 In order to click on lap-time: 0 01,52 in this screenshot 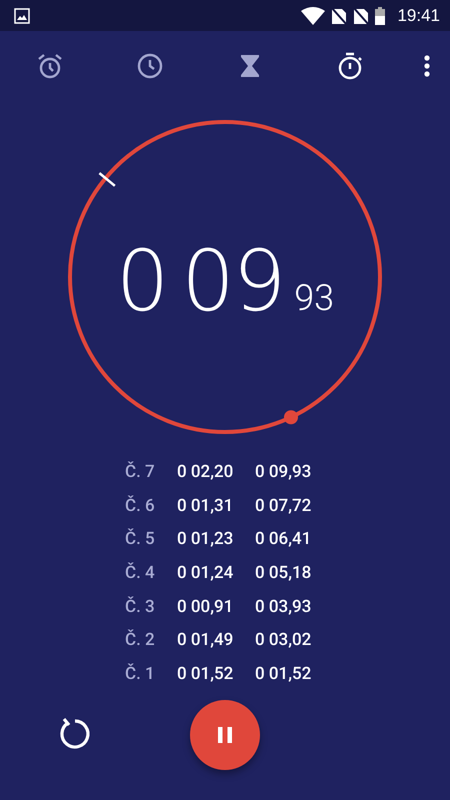, I will do `click(205, 674)`.